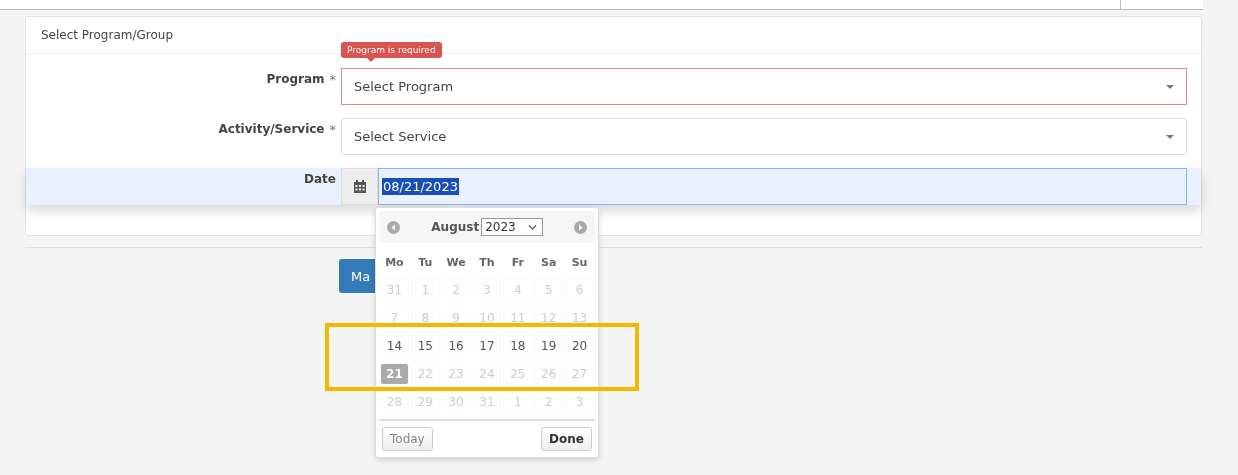  I want to click on calendar-day: 18, so click(518, 346).